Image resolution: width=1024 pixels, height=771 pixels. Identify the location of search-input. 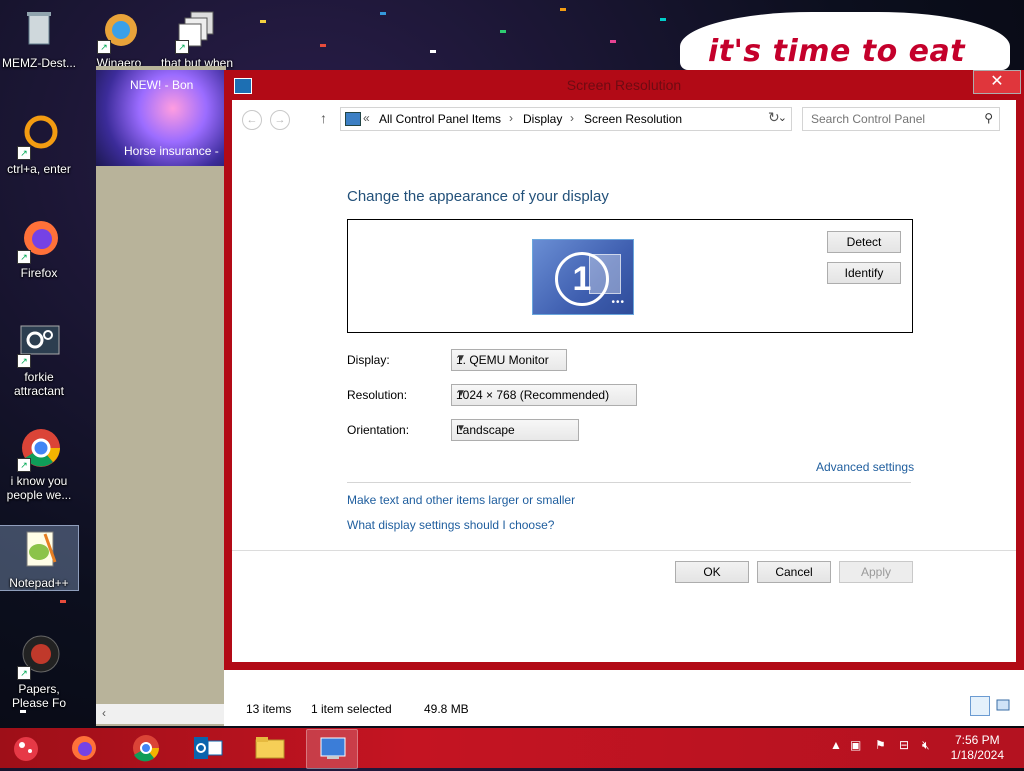
(893, 119).